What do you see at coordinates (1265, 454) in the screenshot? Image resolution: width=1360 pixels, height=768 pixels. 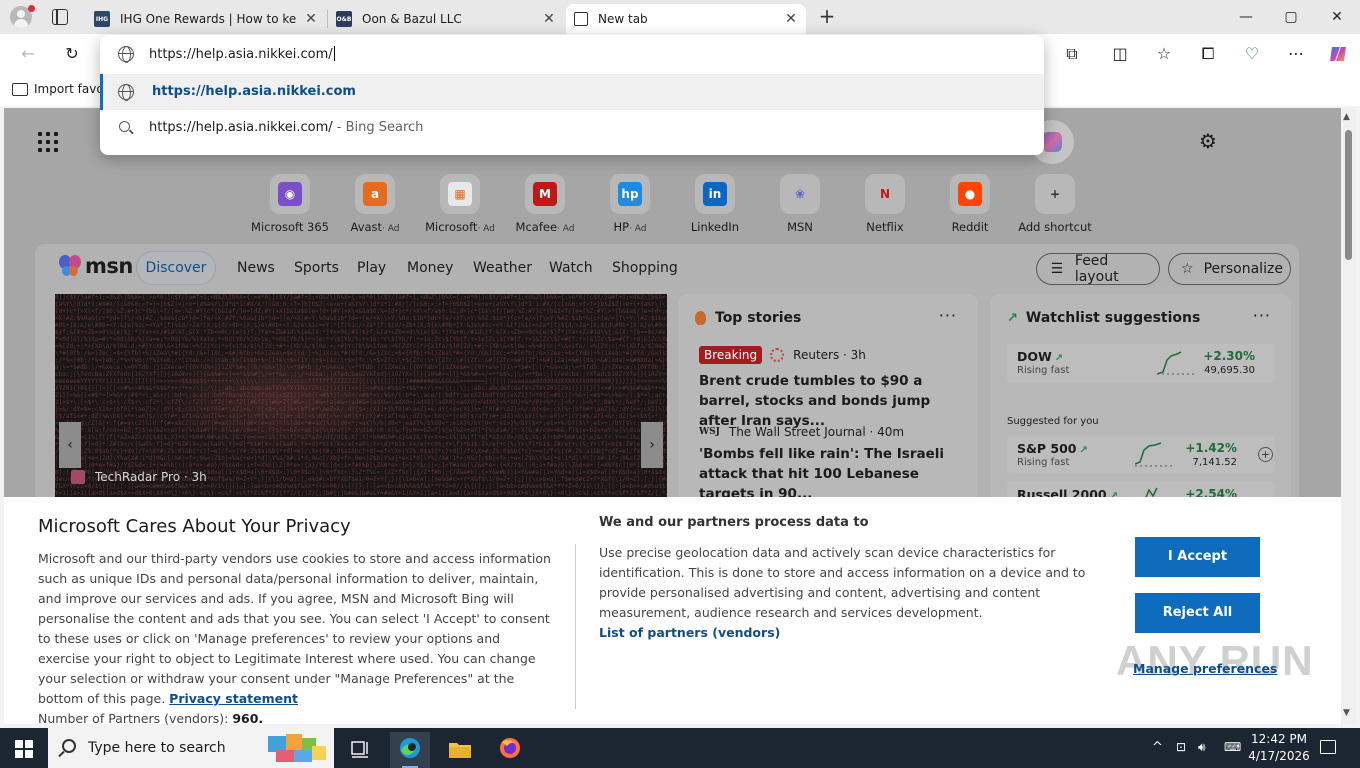 I see `add-to-watchlist-icon: +` at bounding box center [1265, 454].